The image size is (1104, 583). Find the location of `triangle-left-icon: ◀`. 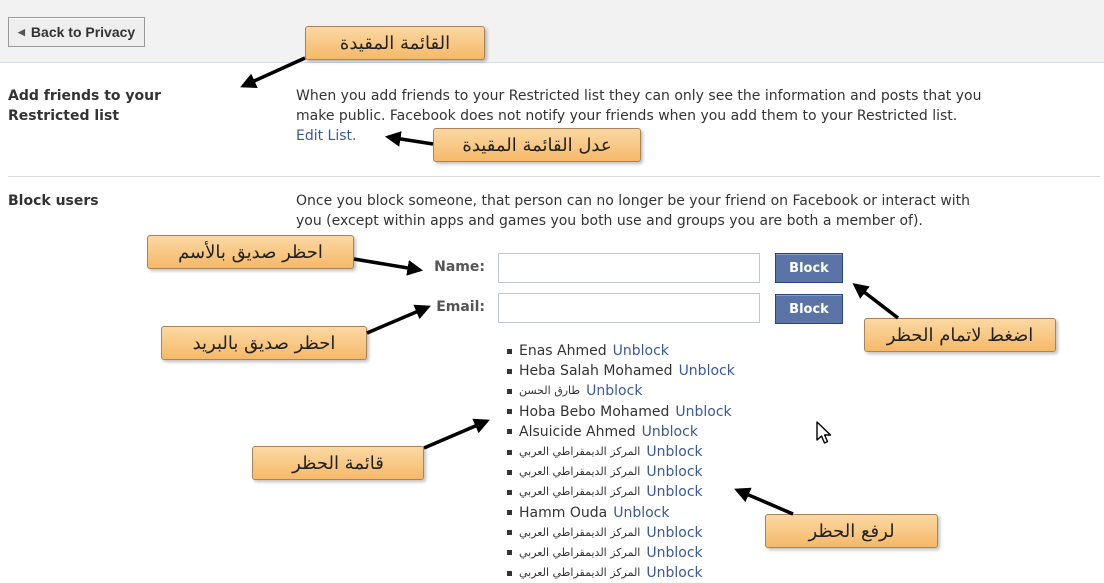

triangle-left-icon: ◀ is located at coordinates (21, 31).